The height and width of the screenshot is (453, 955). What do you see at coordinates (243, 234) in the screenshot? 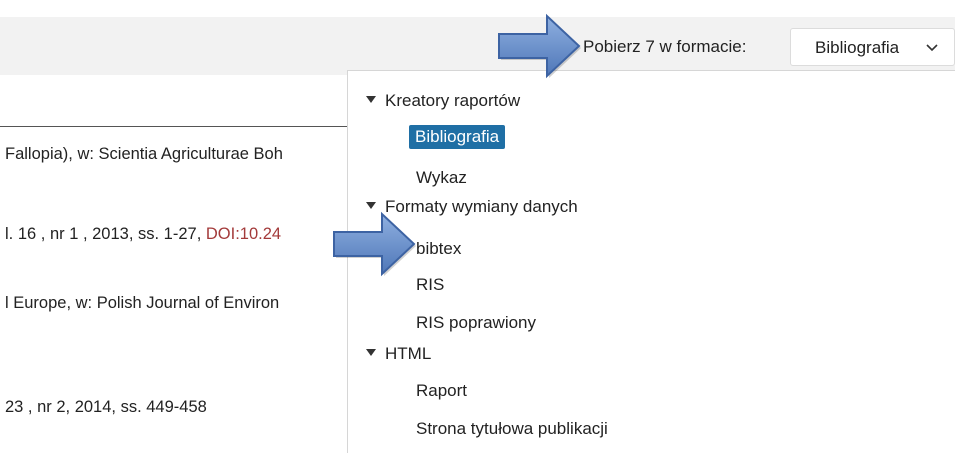
I see `doi-link: DOI:10.24` at bounding box center [243, 234].